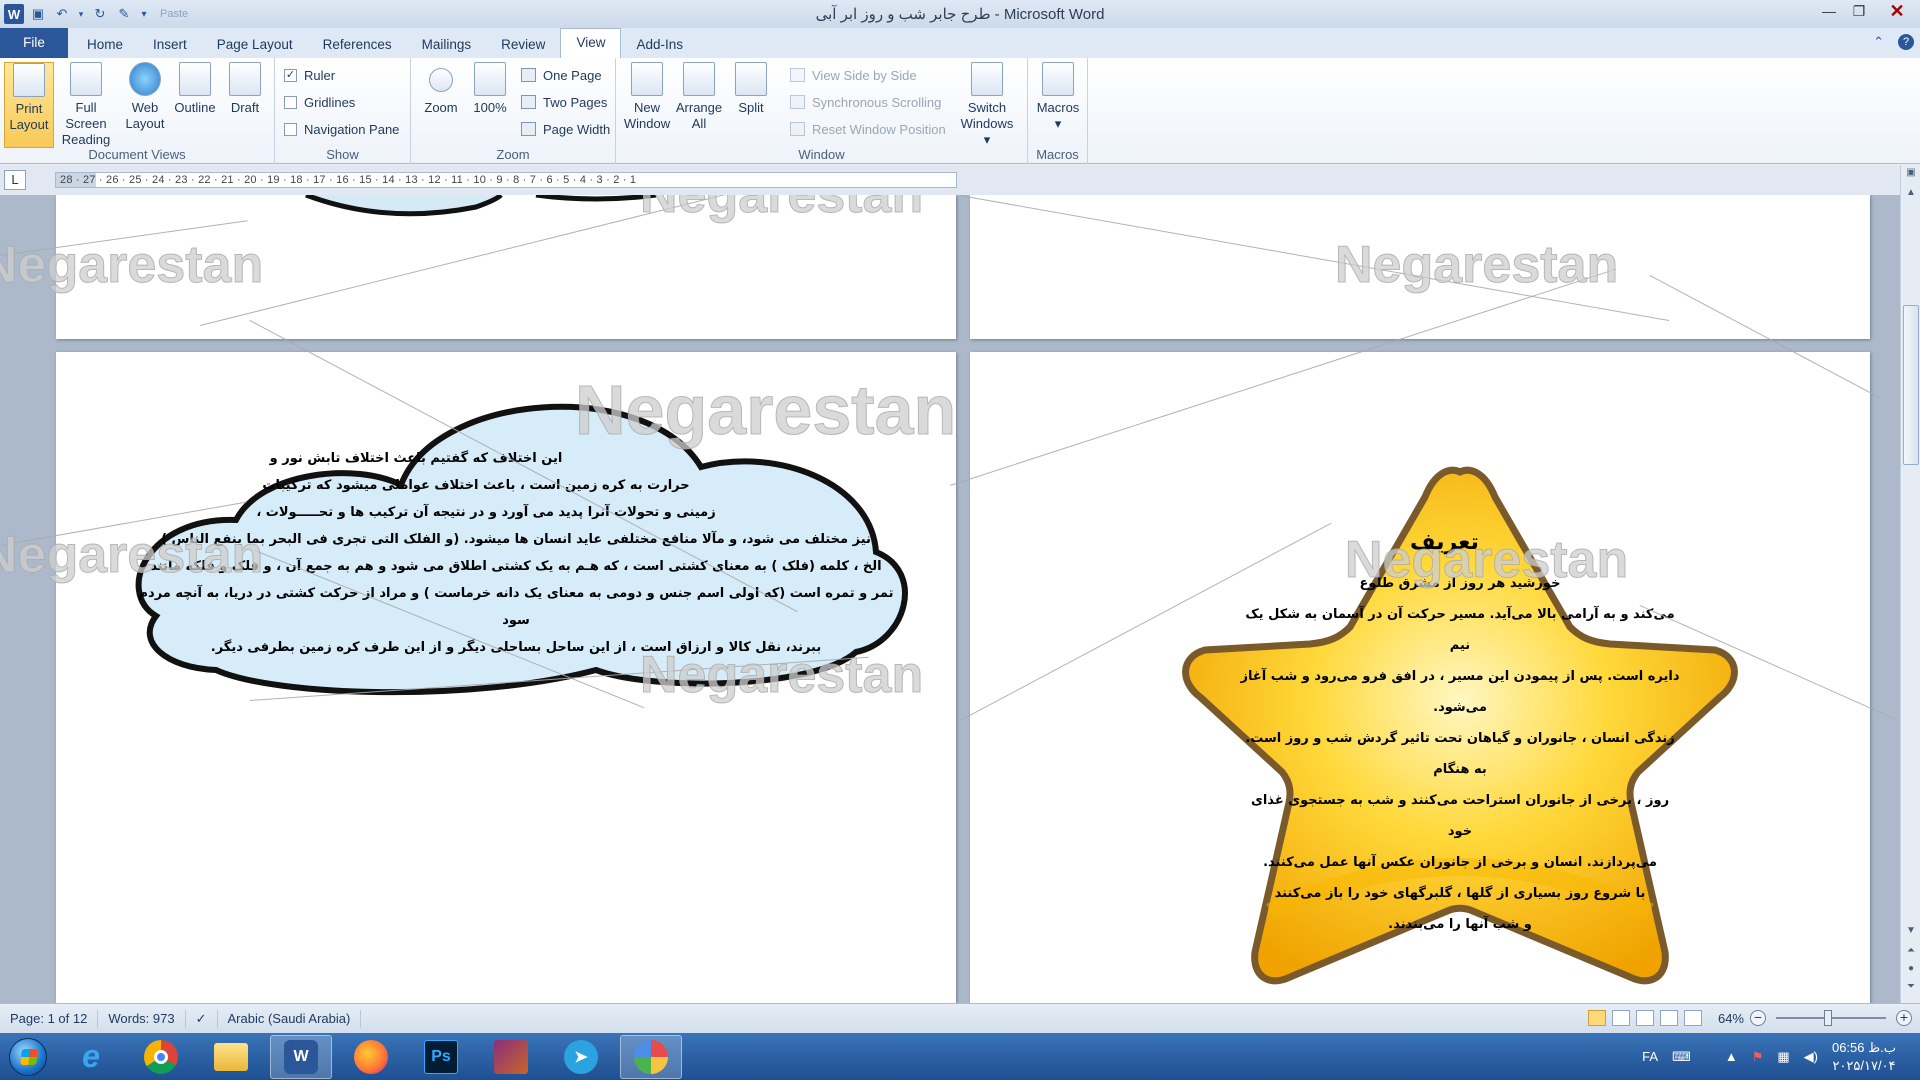 The image size is (1920, 1080). I want to click on scroll-up-arrow: ▲, so click(1910, 196).